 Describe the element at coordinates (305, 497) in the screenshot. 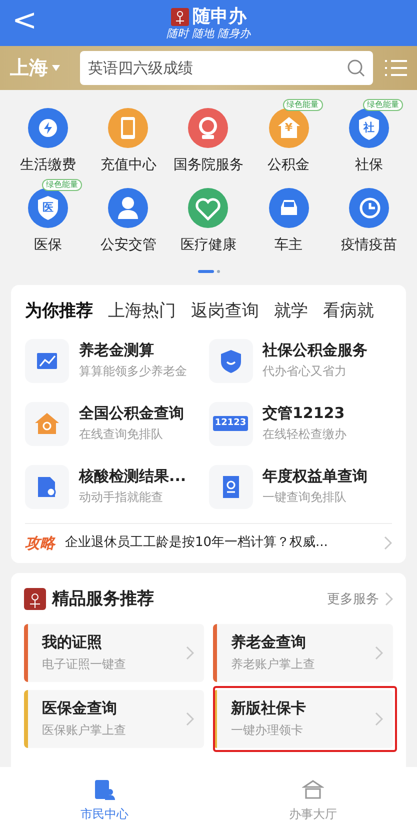

I see `service-subtitle: 一键查询免排队` at that location.